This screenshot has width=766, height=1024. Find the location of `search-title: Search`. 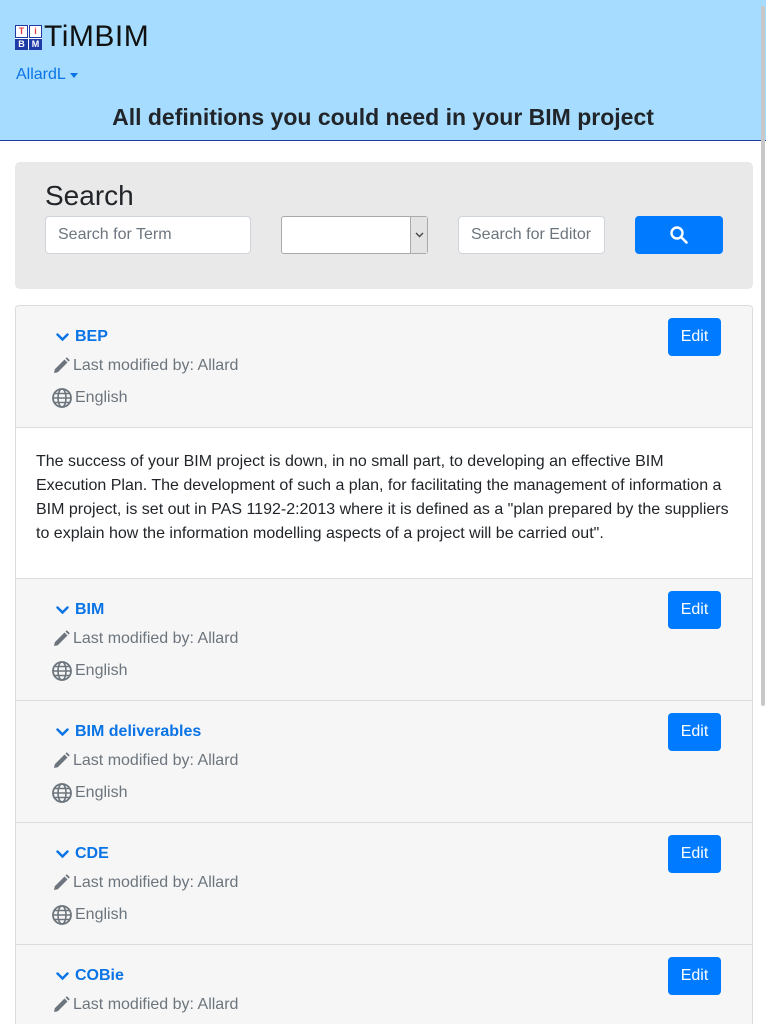

search-title: Search is located at coordinates (89, 195).